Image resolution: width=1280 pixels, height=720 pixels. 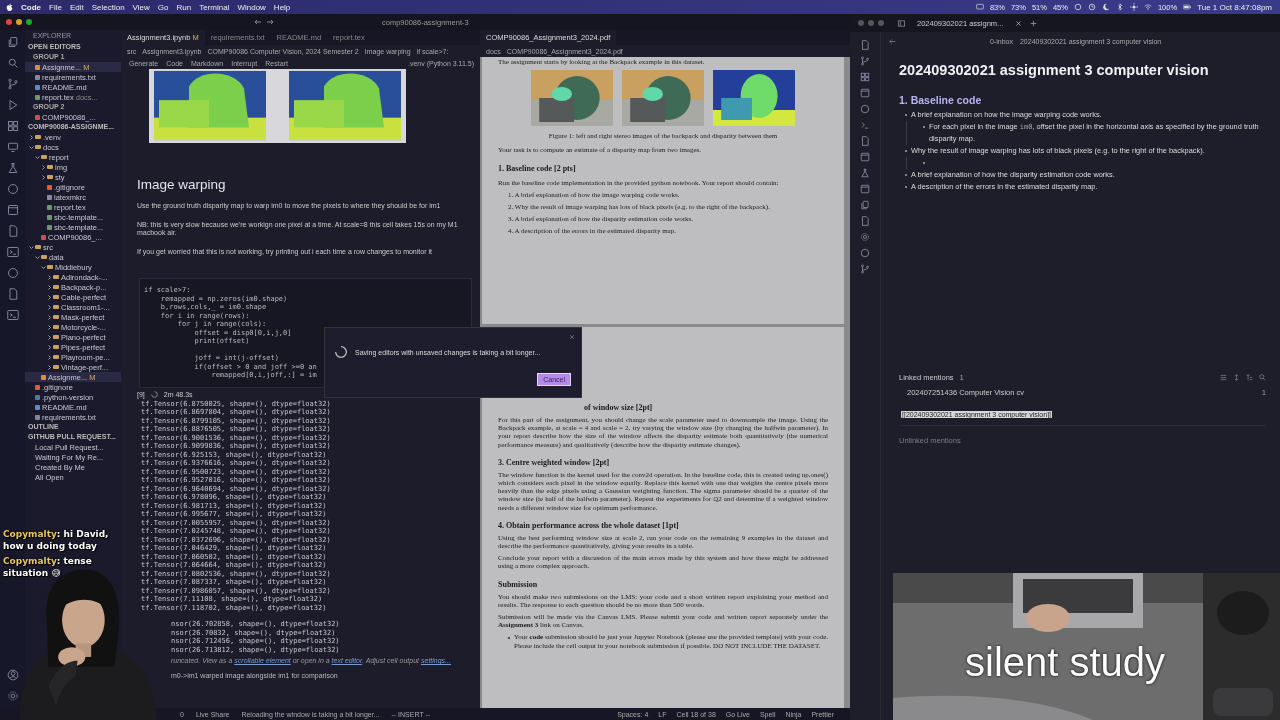 What do you see at coordinates (141, 7) in the screenshot?
I see `menu-item: View` at bounding box center [141, 7].